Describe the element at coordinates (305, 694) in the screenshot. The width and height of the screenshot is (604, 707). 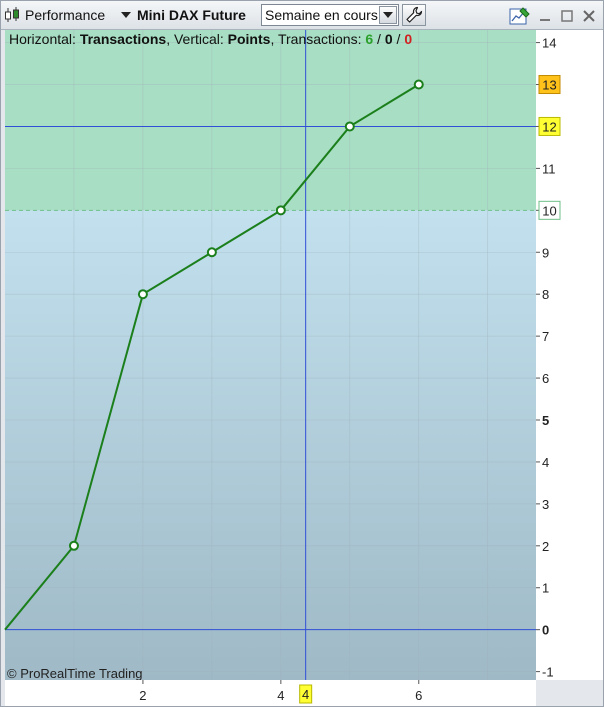
I see `crosshair-x-tag: 4` at that location.